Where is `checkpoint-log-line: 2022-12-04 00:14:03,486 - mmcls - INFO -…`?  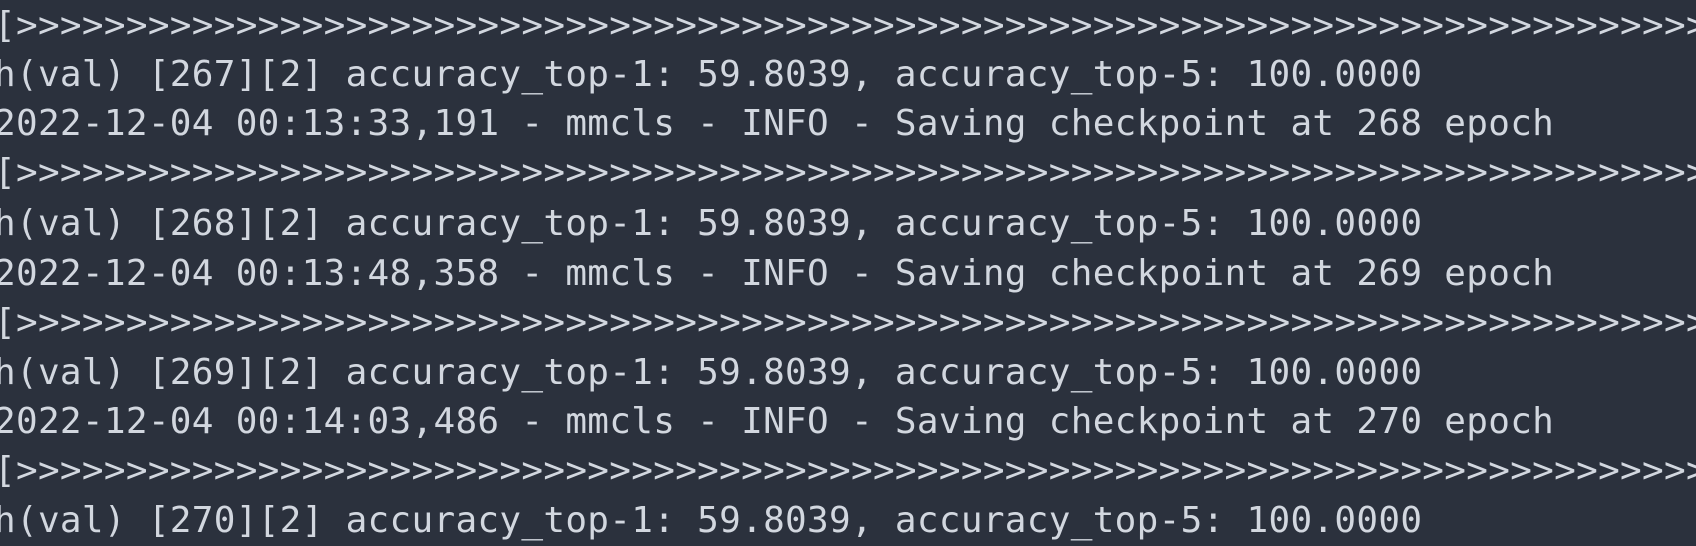
checkpoint-log-line: 2022-12-04 00:14:03,486 - mmcls - INFO -… is located at coordinates (777, 421).